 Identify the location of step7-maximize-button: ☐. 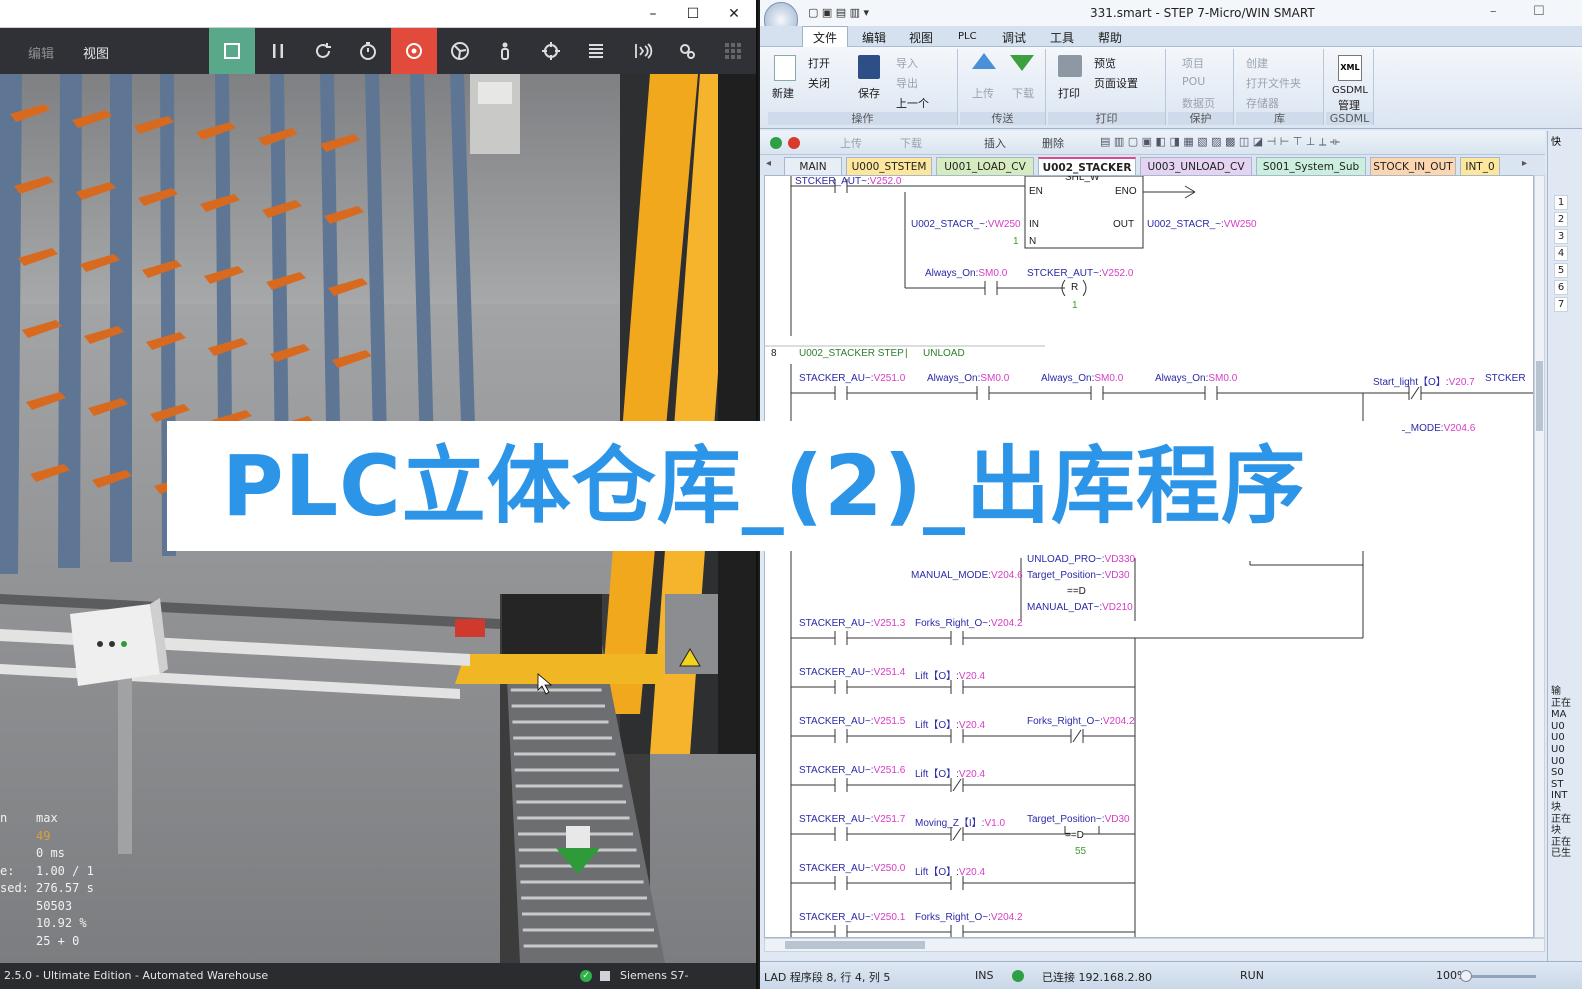
(1539, 11).